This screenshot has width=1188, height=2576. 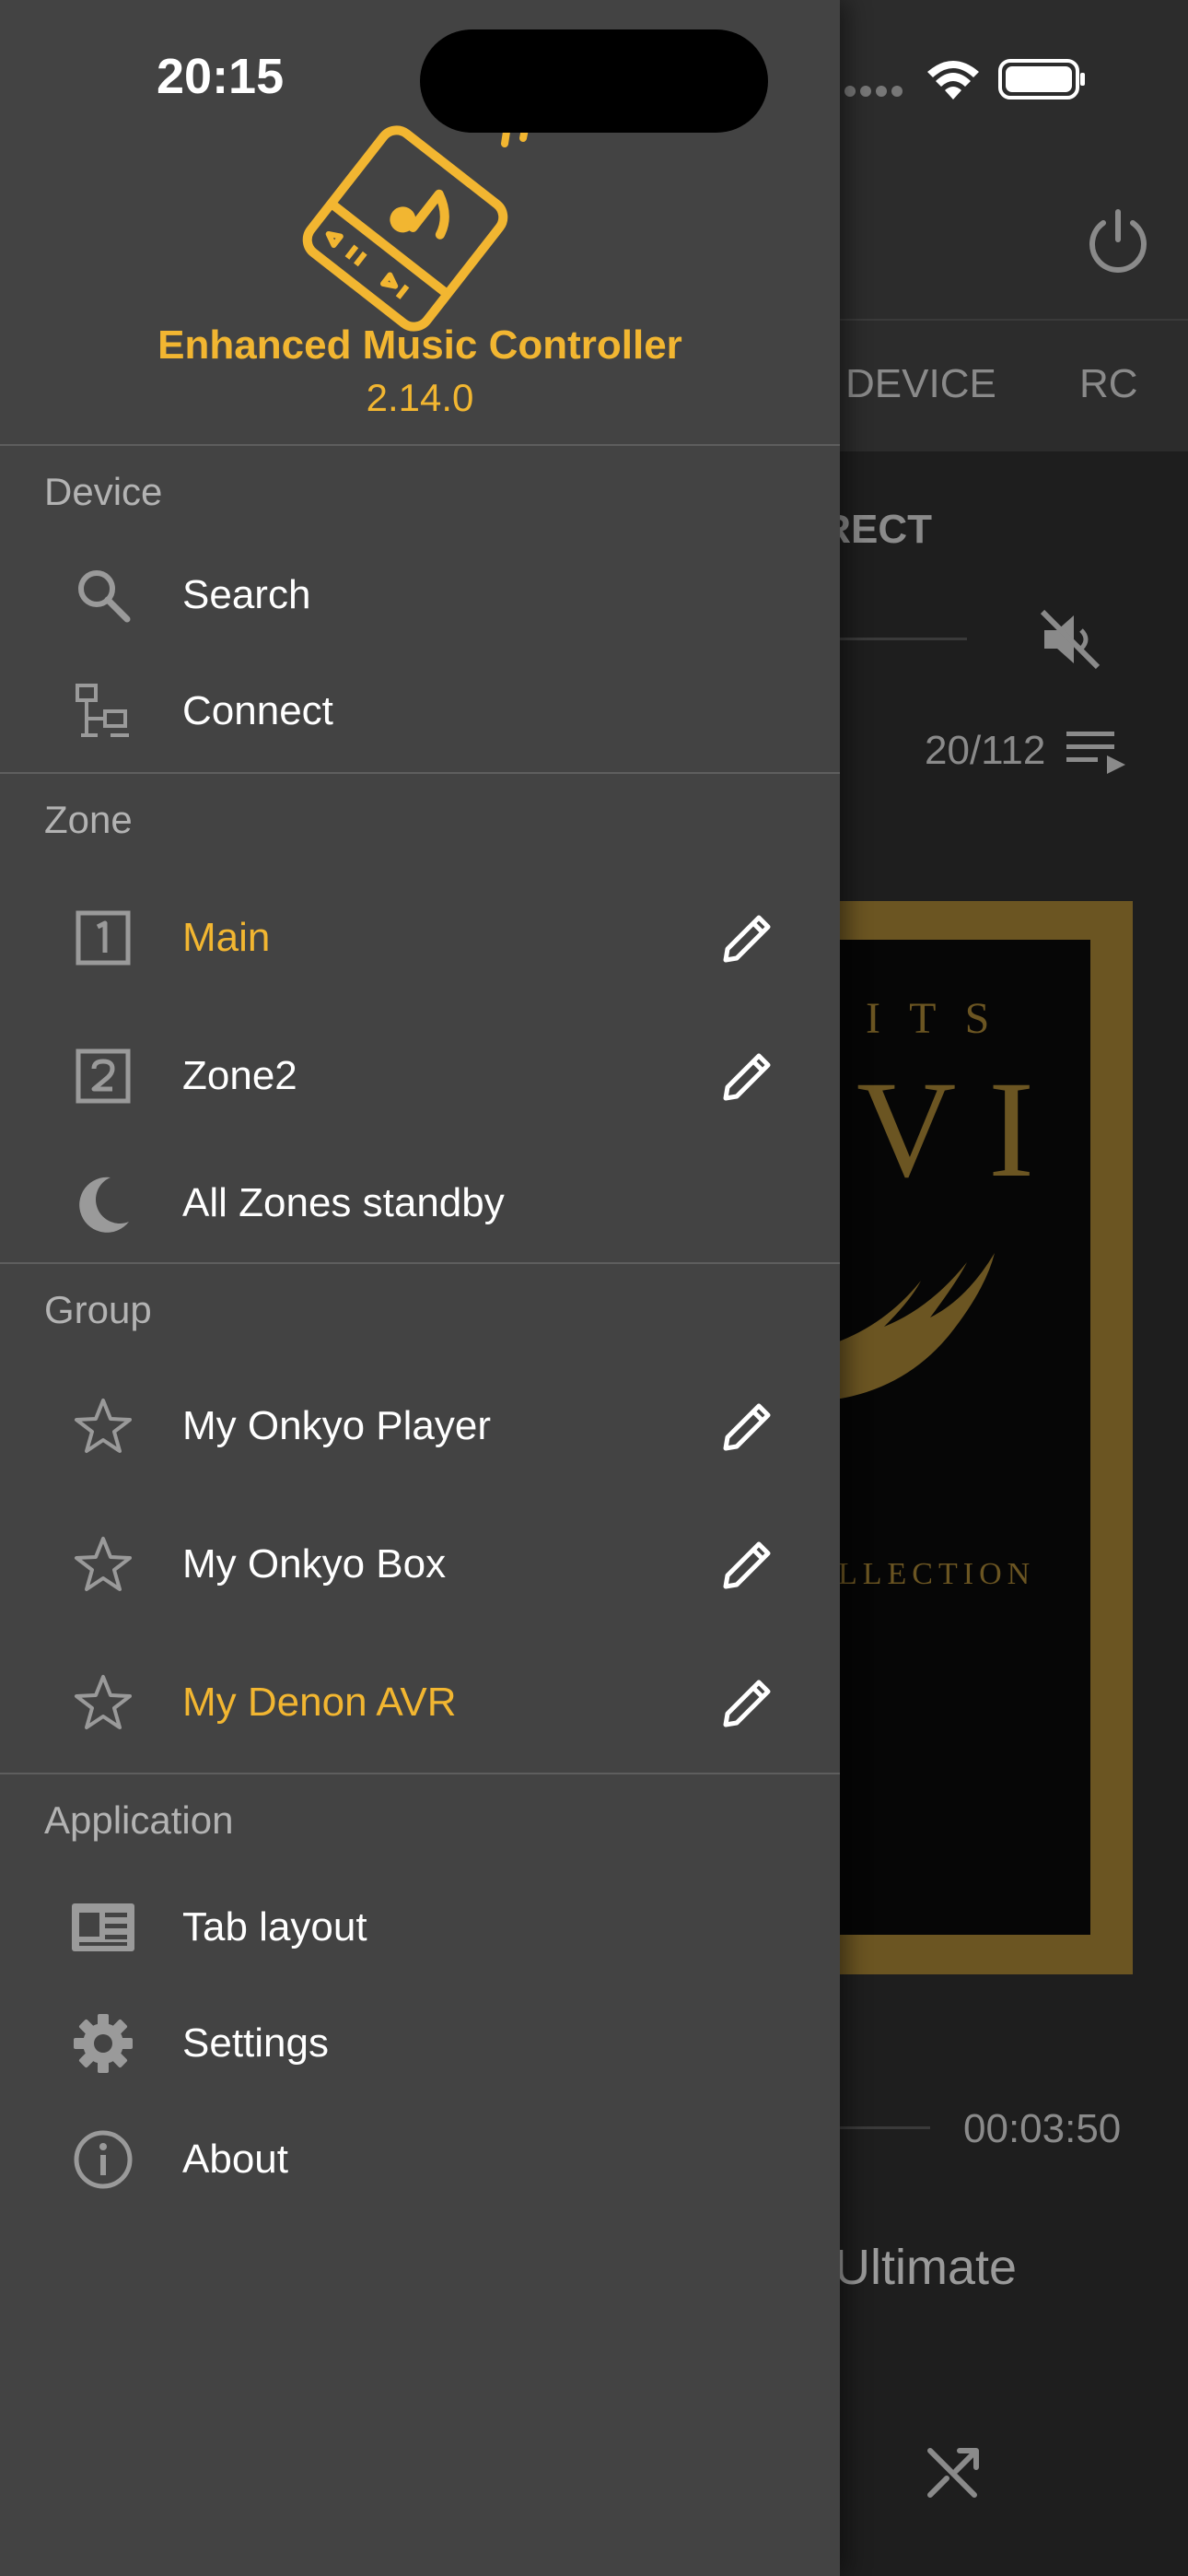 What do you see at coordinates (932, 1019) in the screenshot?
I see `cover-text-top: I T S` at bounding box center [932, 1019].